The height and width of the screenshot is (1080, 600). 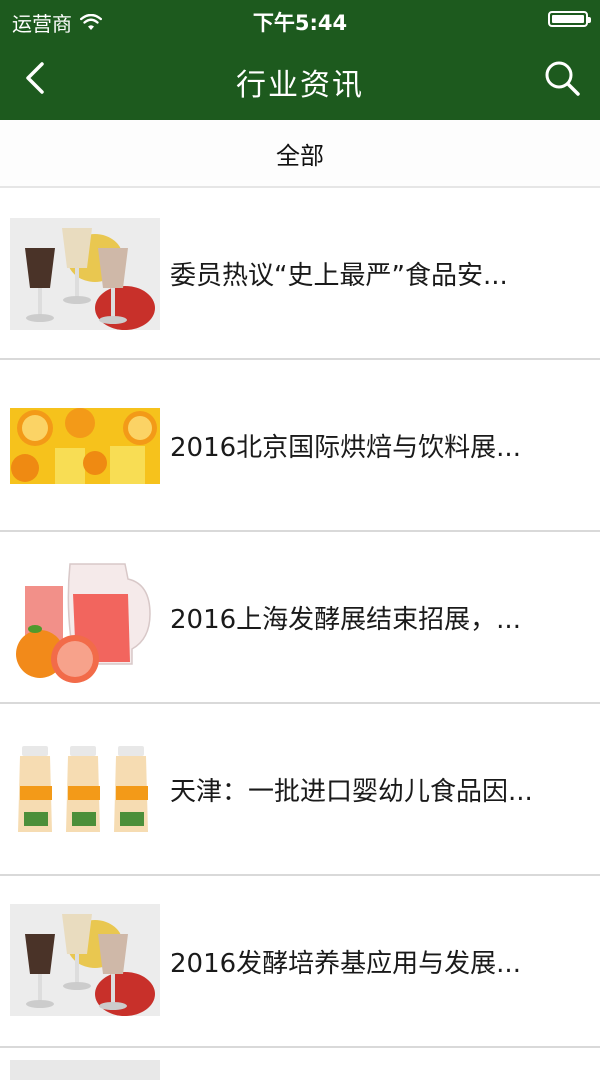 I want to click on status-bar: 运营商 下午5:44, so click(x=300, y=20).